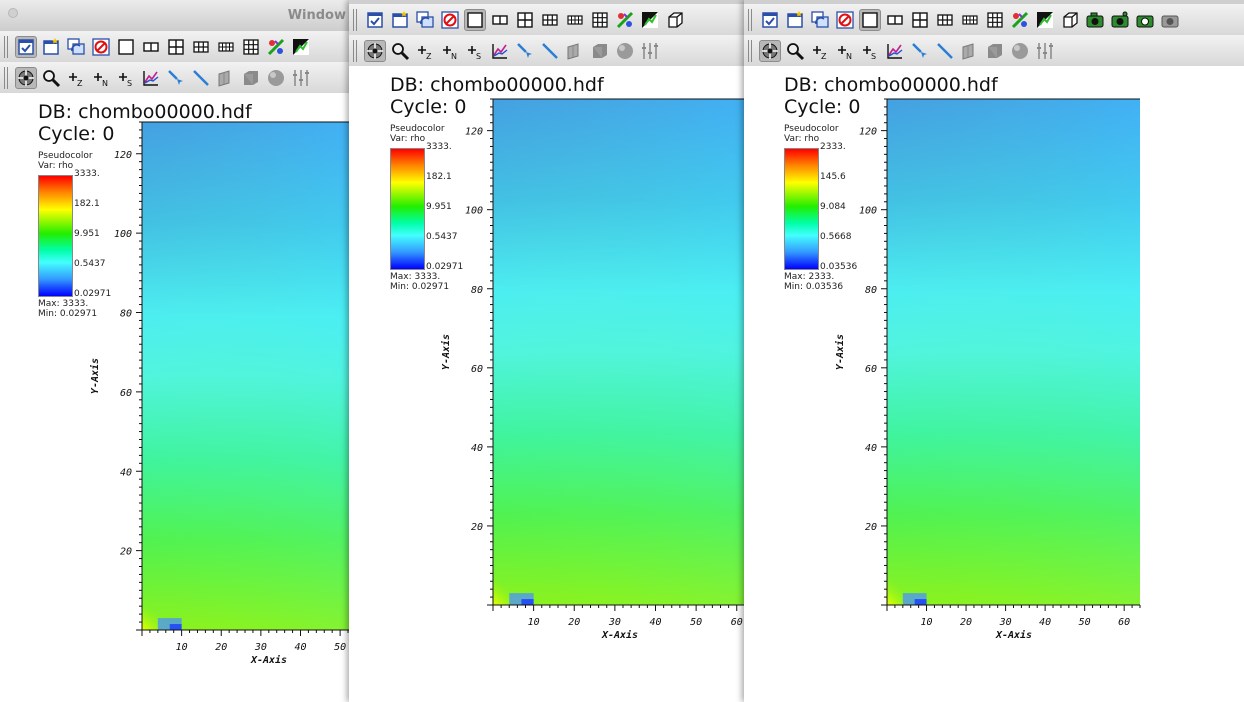 The image size is (1244, 702). What do you see at coordinates (1095, 20) in the screenshot?
I see `camera-green-icon` at bounding box center [1095, 20].